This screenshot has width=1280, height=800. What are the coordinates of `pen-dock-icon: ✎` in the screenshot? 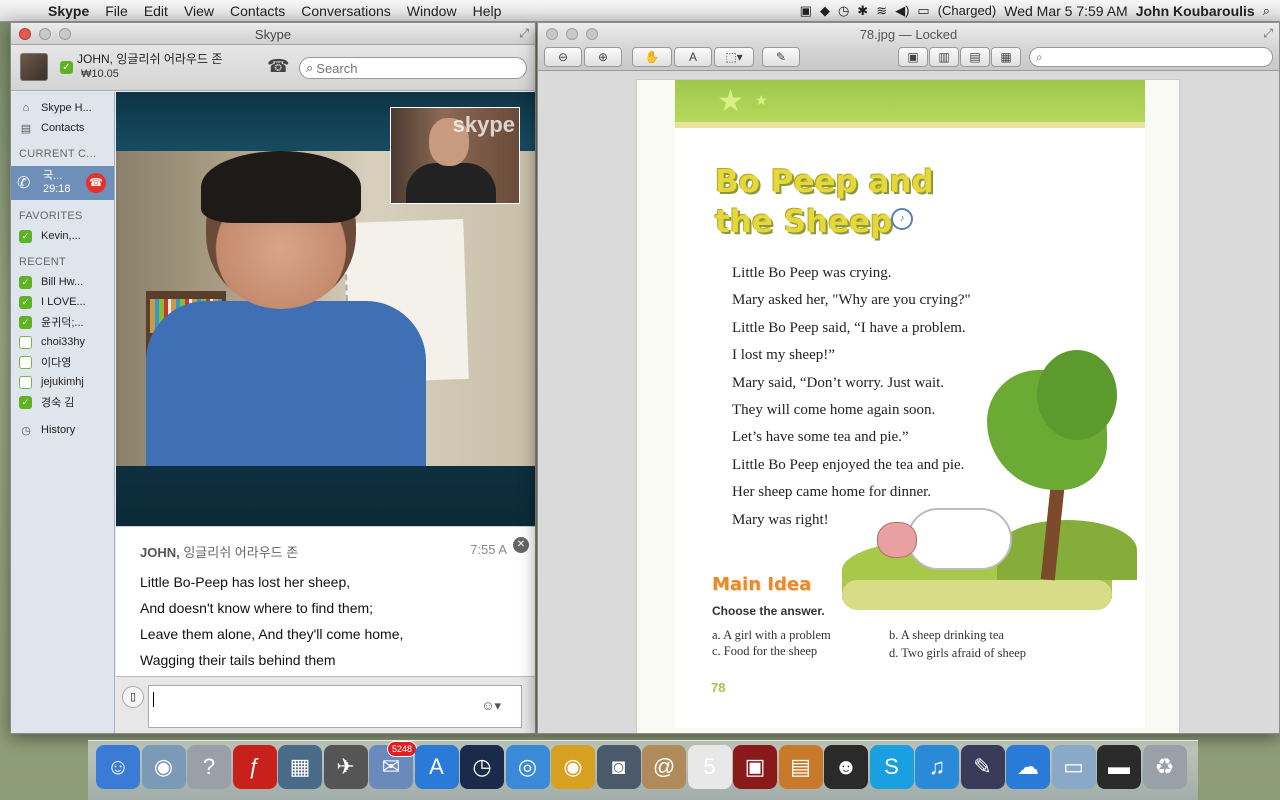 It's located at (982, 767).